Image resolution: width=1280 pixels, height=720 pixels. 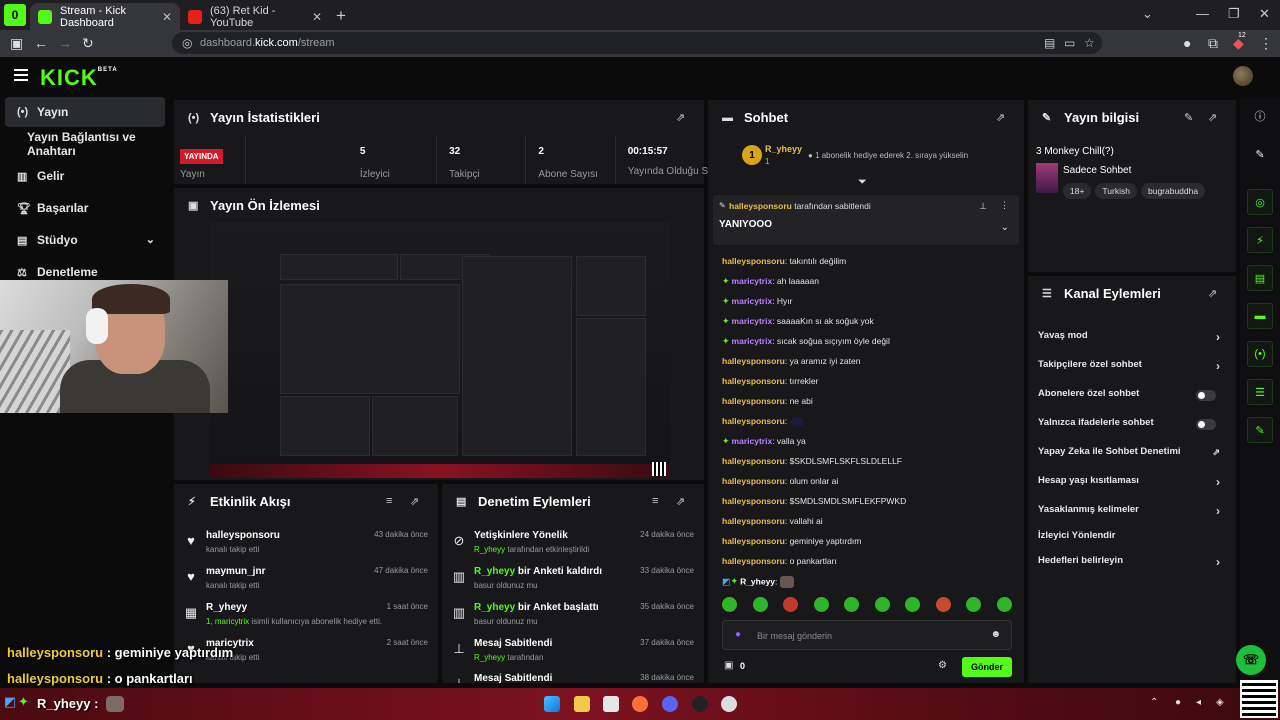 I want to click on sidebar-item-studio: ▤ Stüdyo ⌄, so click(x=85, y=240).